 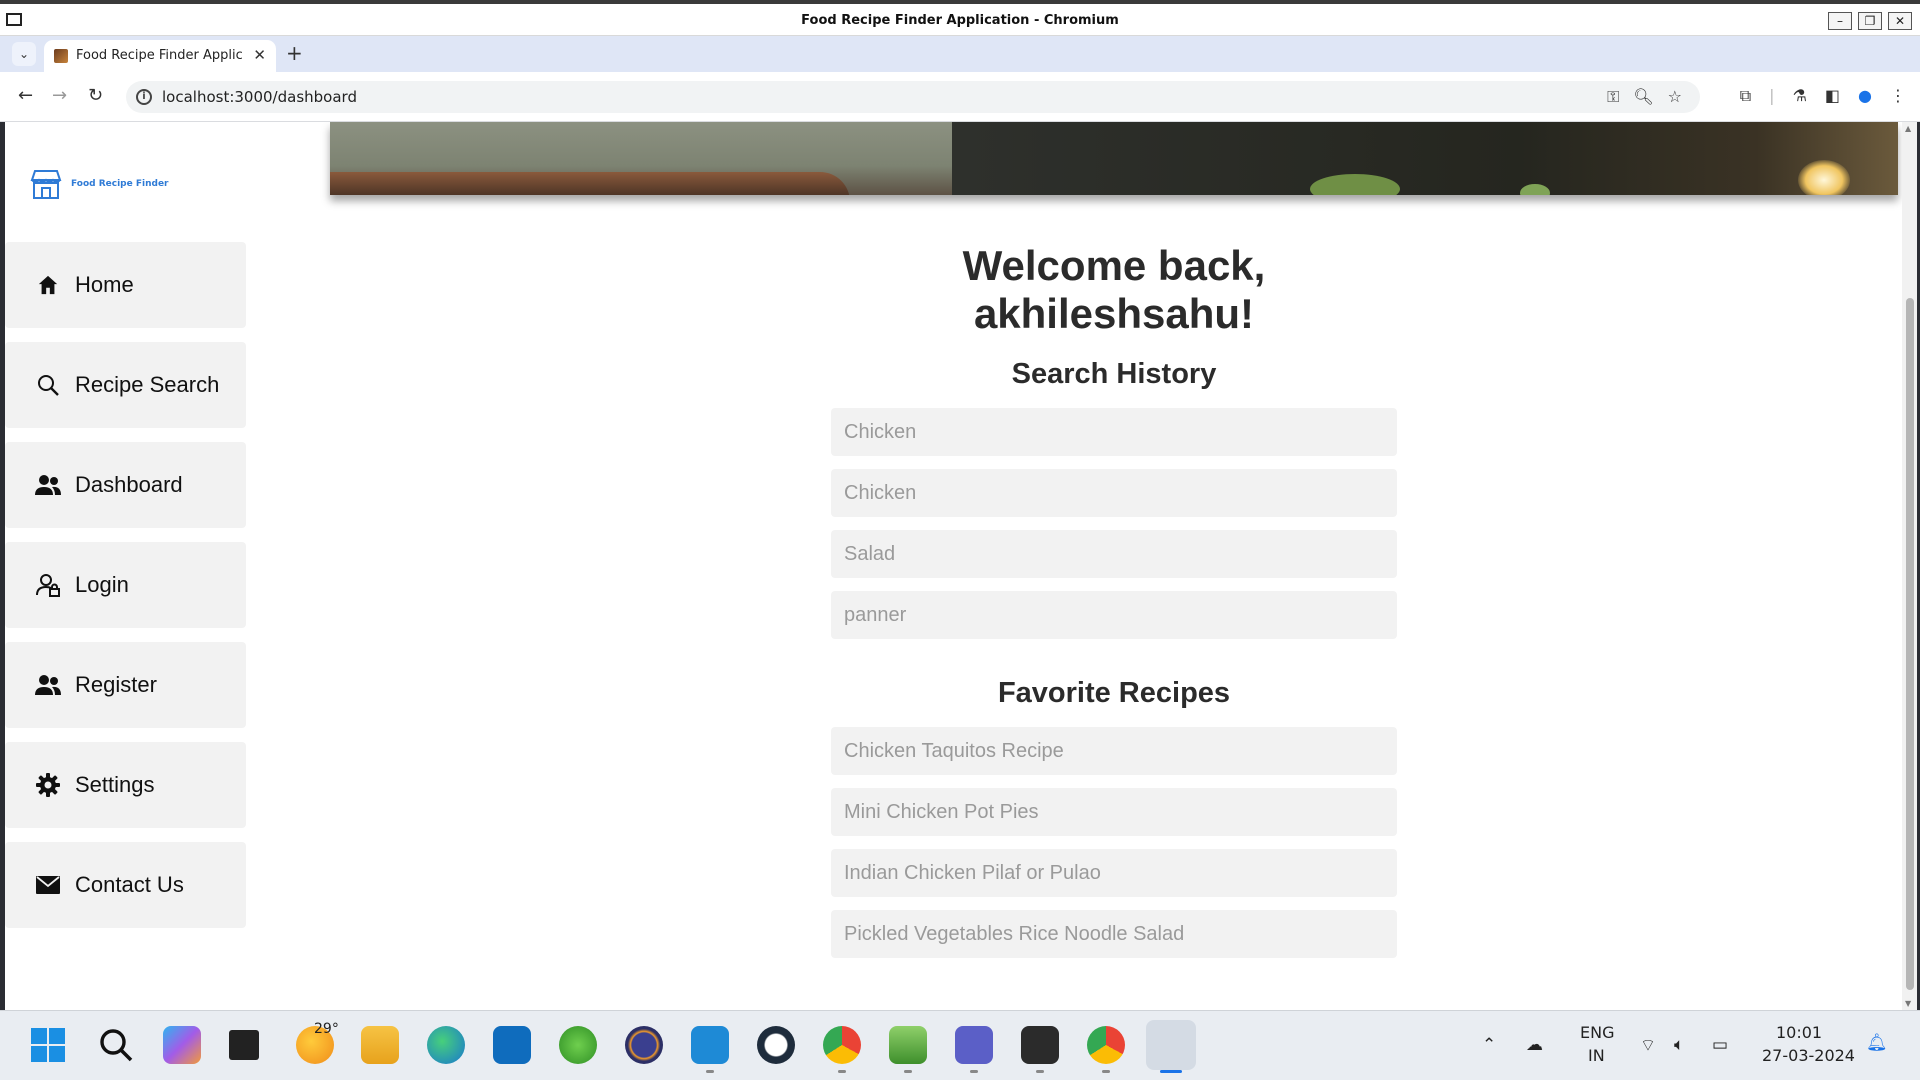 I want to click on favorite-recipe-item: Indian Chicken Pilaf or Pulao, so click(x=1114, y=873).